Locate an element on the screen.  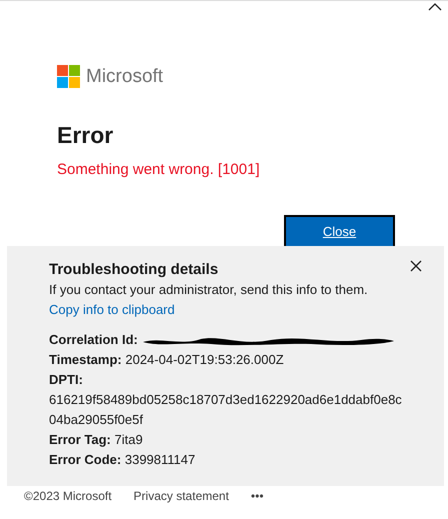
close-icon is located at coordinates (416, 266).